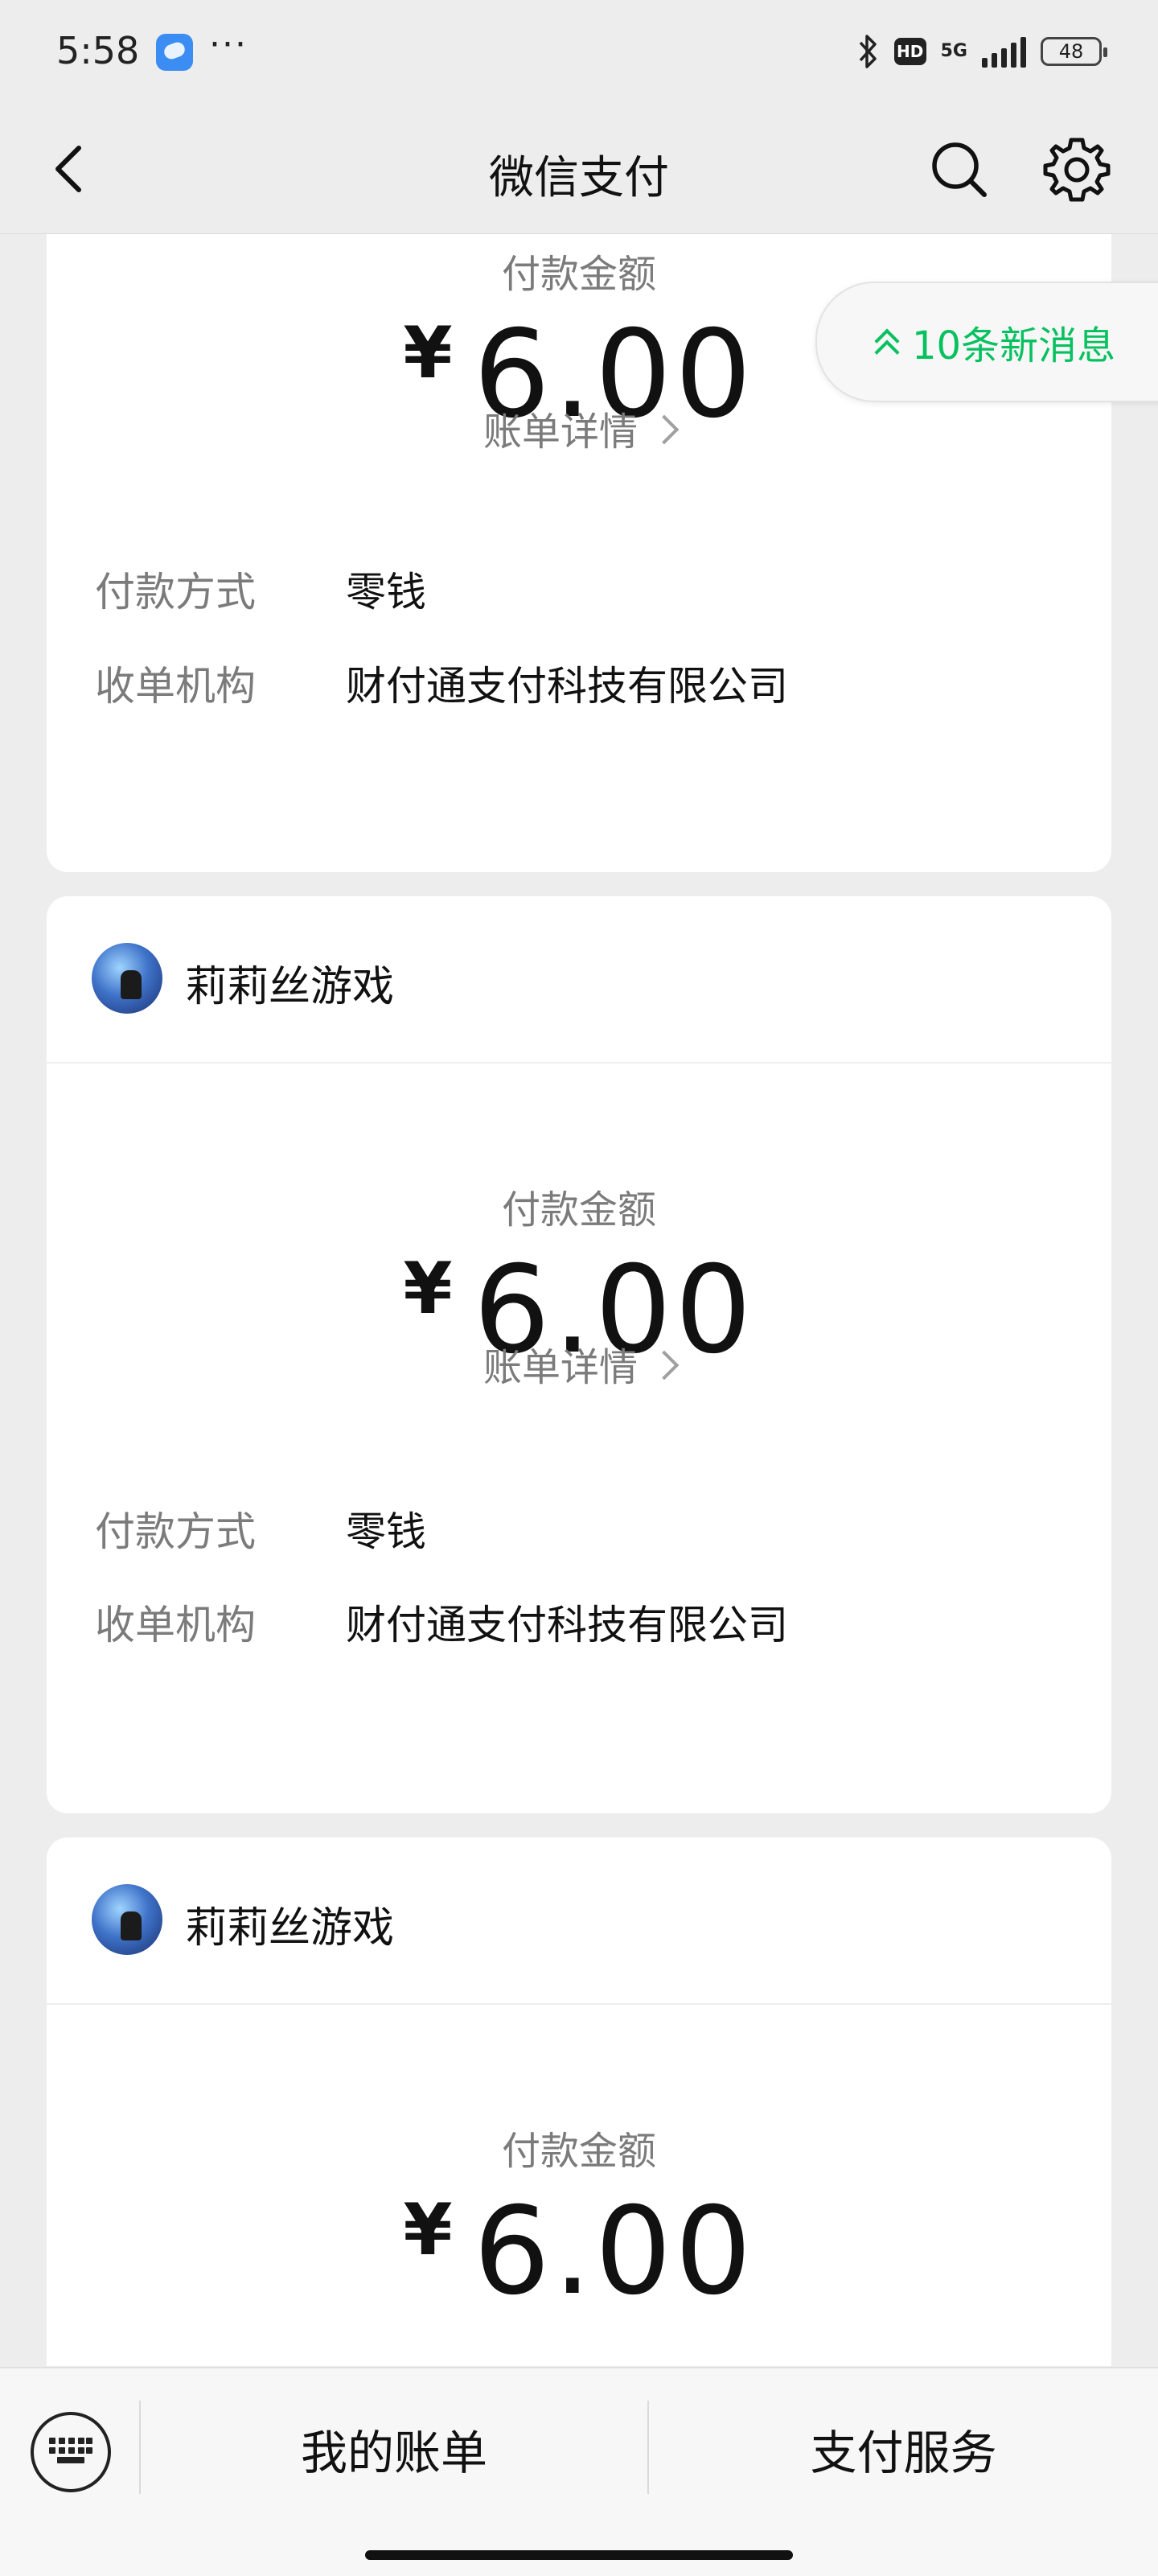 This screenshot has width=1158, height=2576. Describe the element at coordinates (174, 52) in the screenshot. I see `app-notification-icon` at that location.